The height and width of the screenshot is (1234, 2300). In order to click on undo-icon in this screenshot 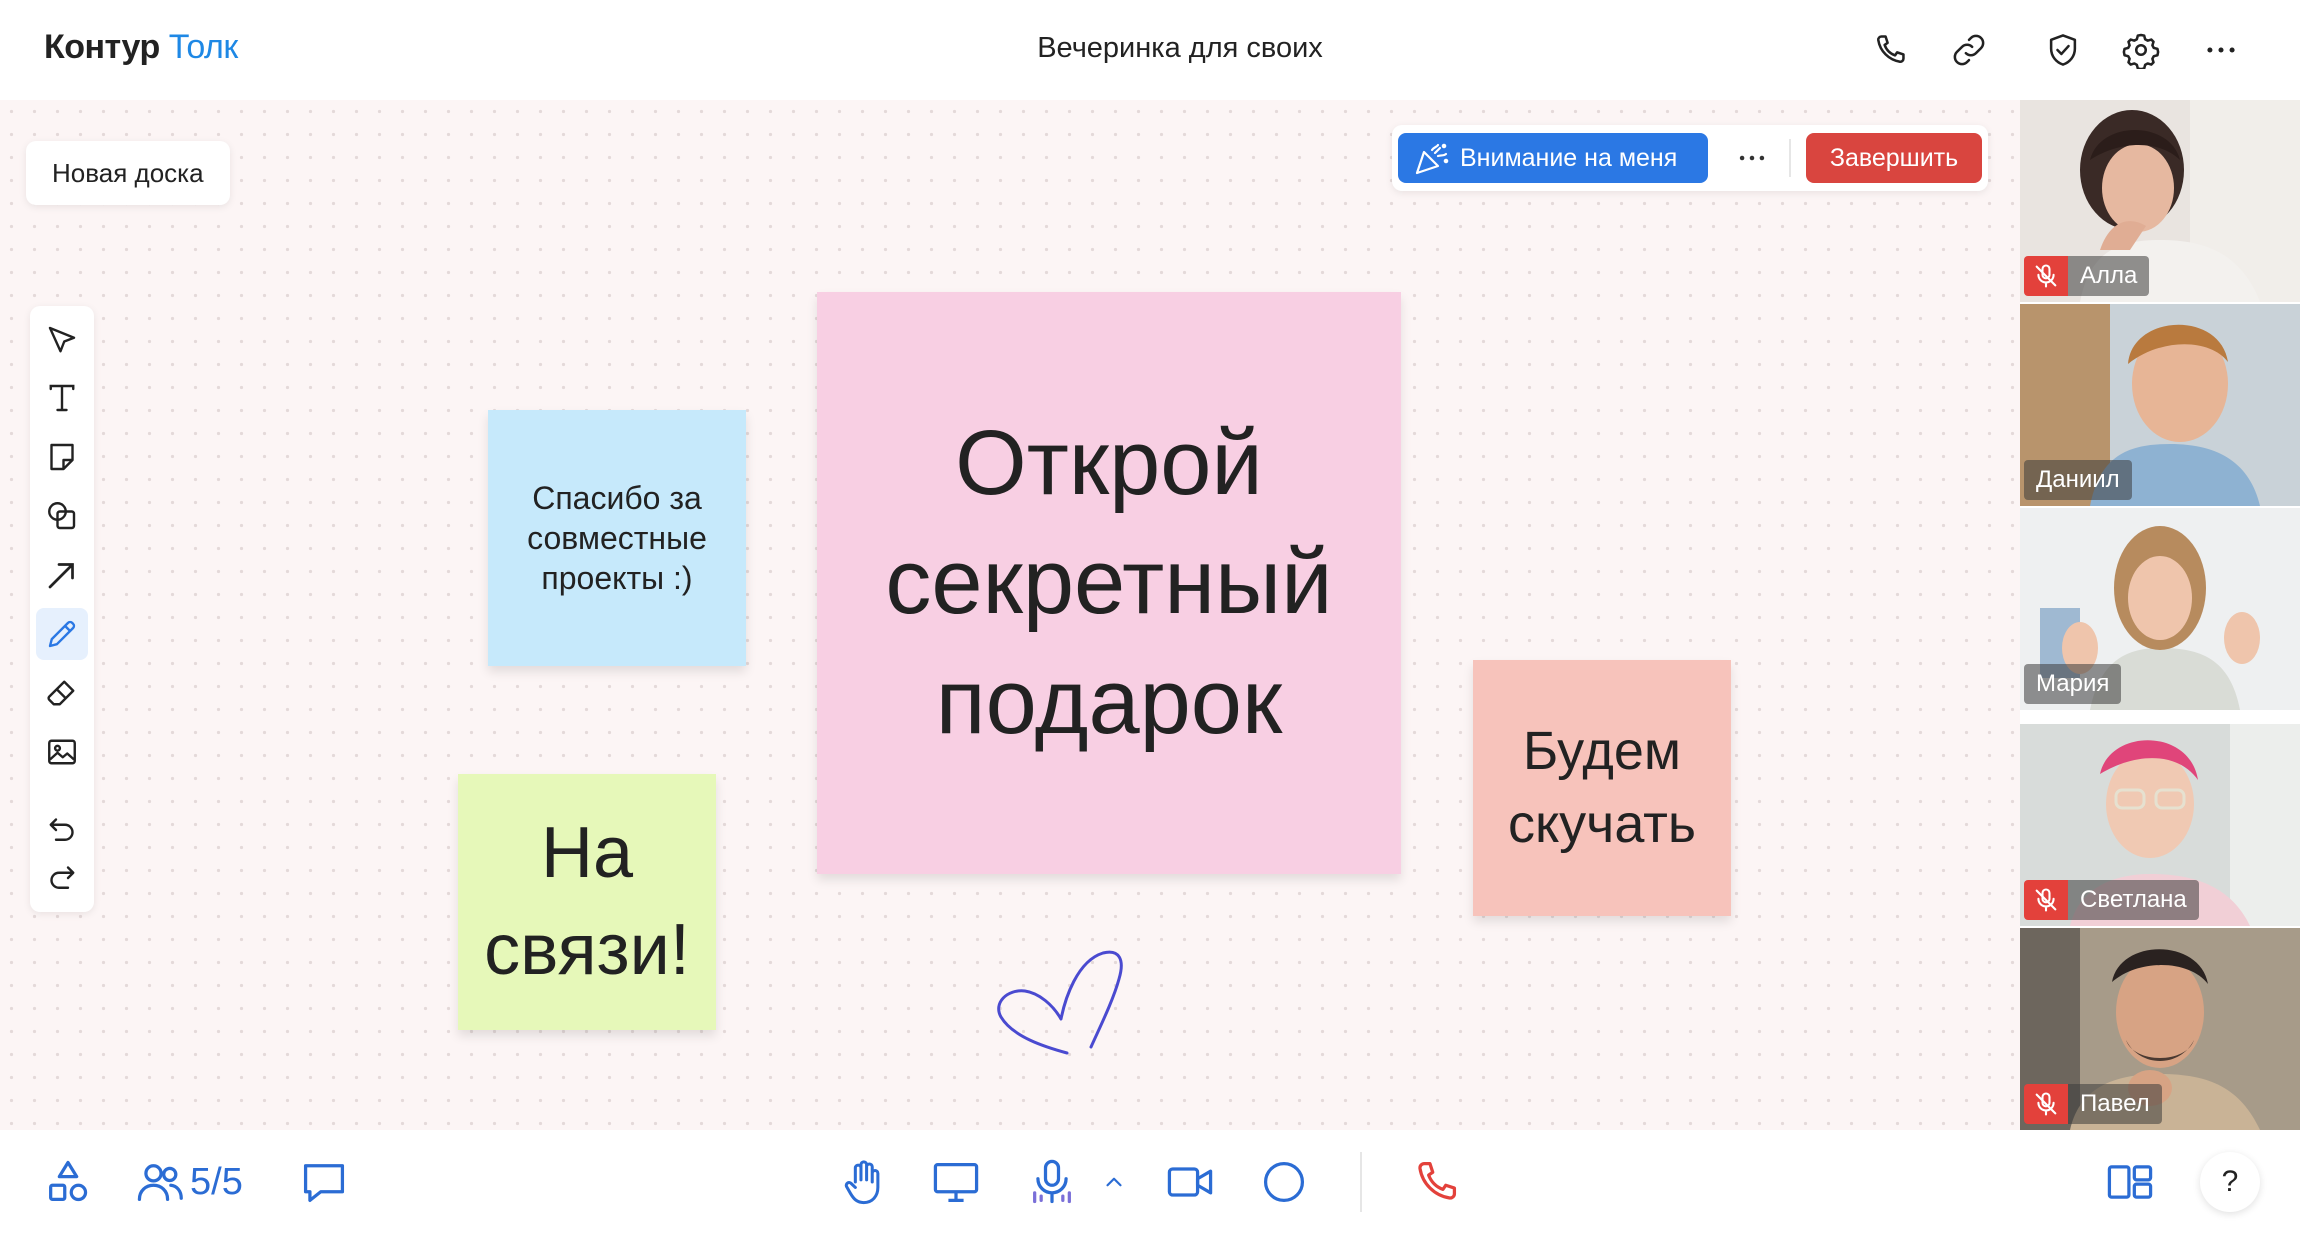, I will do `click(61, 829)`.